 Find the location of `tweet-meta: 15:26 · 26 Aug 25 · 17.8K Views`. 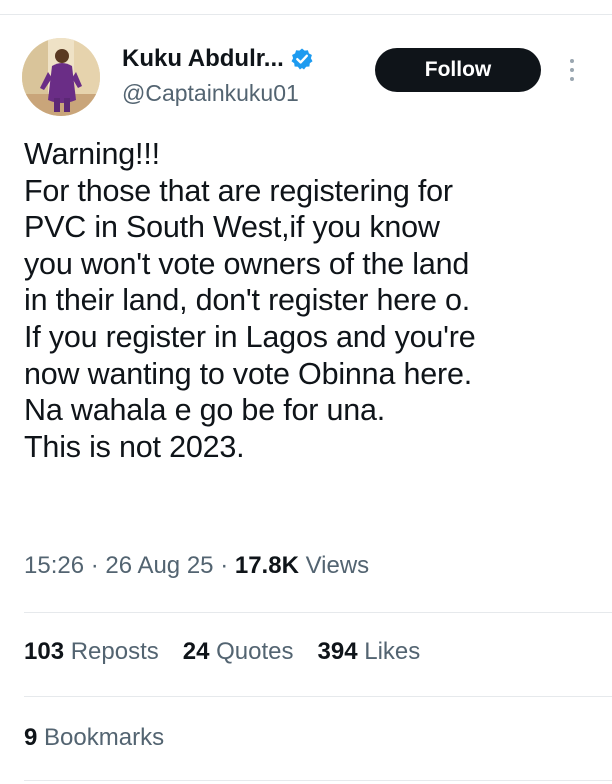

tweet-meta: 15:26 · 26 Aug 25 · 17.8K Views is located at coordinates (196, 566).